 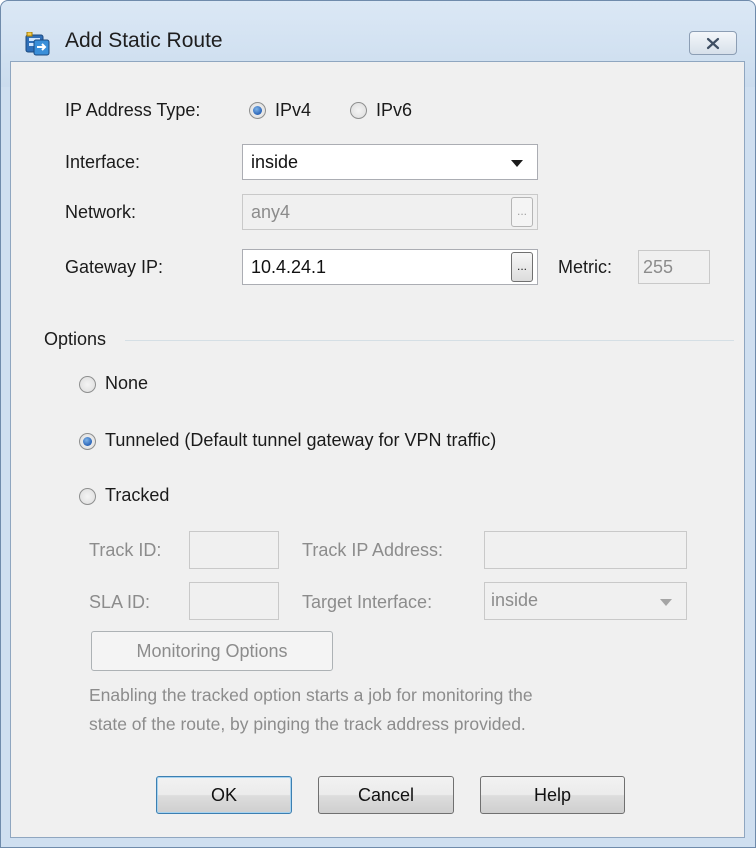 What do you see at coordinates (515, 600) in the screenshot?
I see `target-interface-value: inside` at bounding box center [515, 600].